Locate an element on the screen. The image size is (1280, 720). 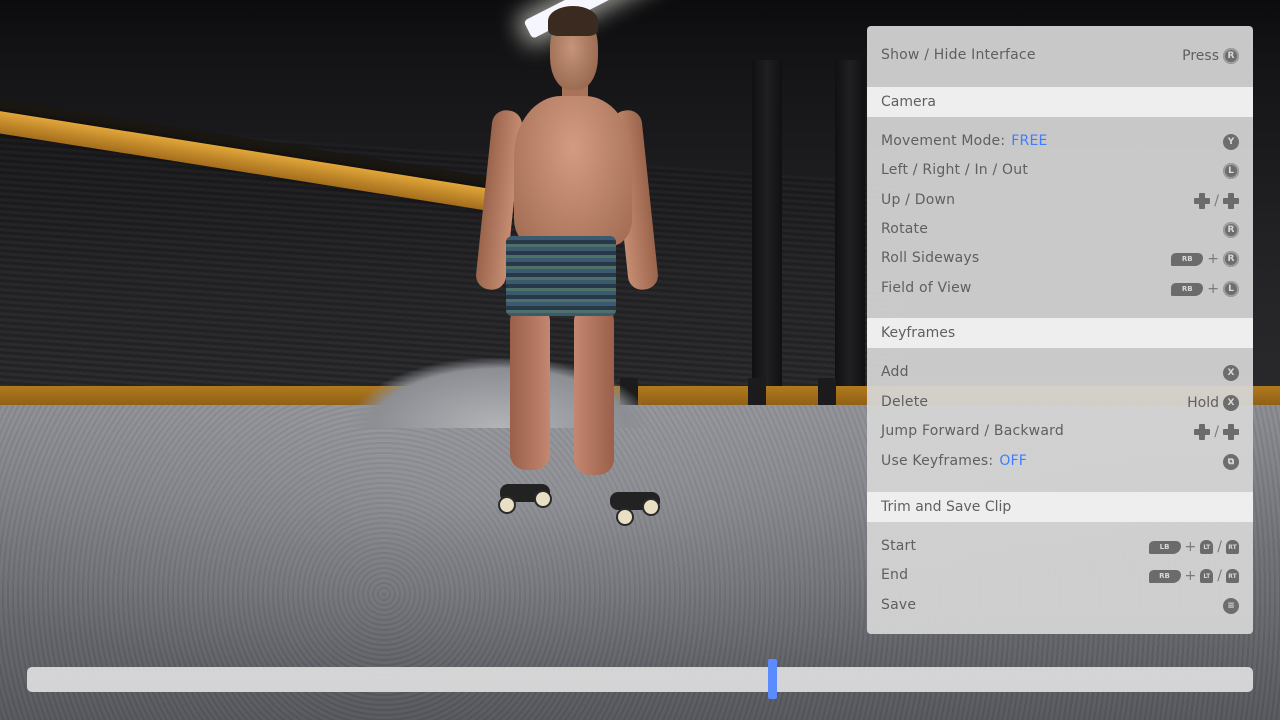
lb-bumper-icon: LB is located at coordinates (1164, 547).